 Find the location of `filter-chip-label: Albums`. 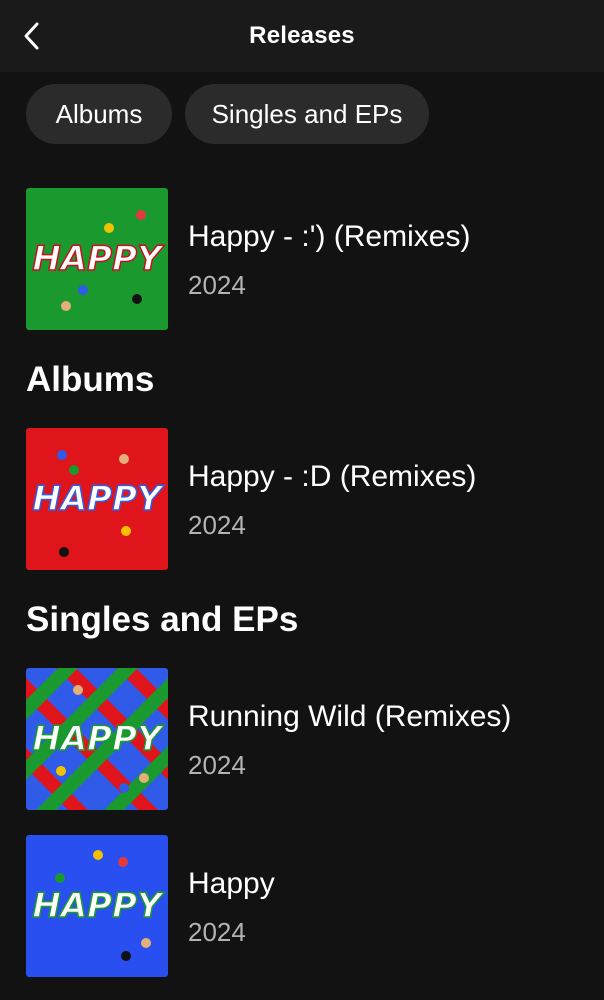

filter-chip-label: Albums is located at coordinates (99, 113).